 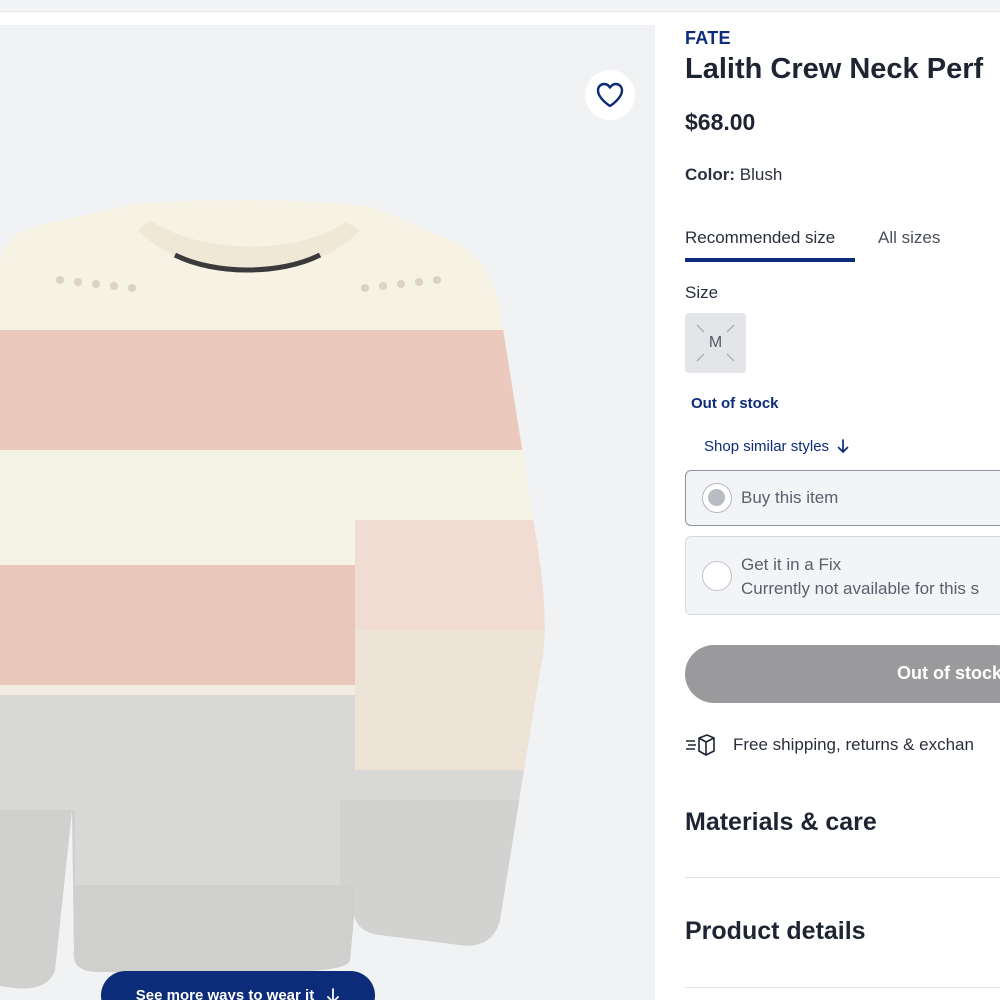 I want to click on materials-care-section: Materials & care, so click(x=781, y=822).